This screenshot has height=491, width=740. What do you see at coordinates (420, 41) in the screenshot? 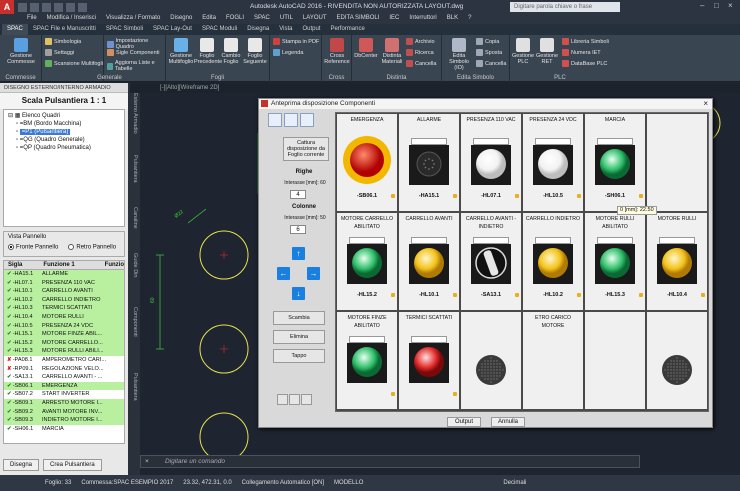
I see `archivio-button: Archivio` at bounding box center [420, 41].